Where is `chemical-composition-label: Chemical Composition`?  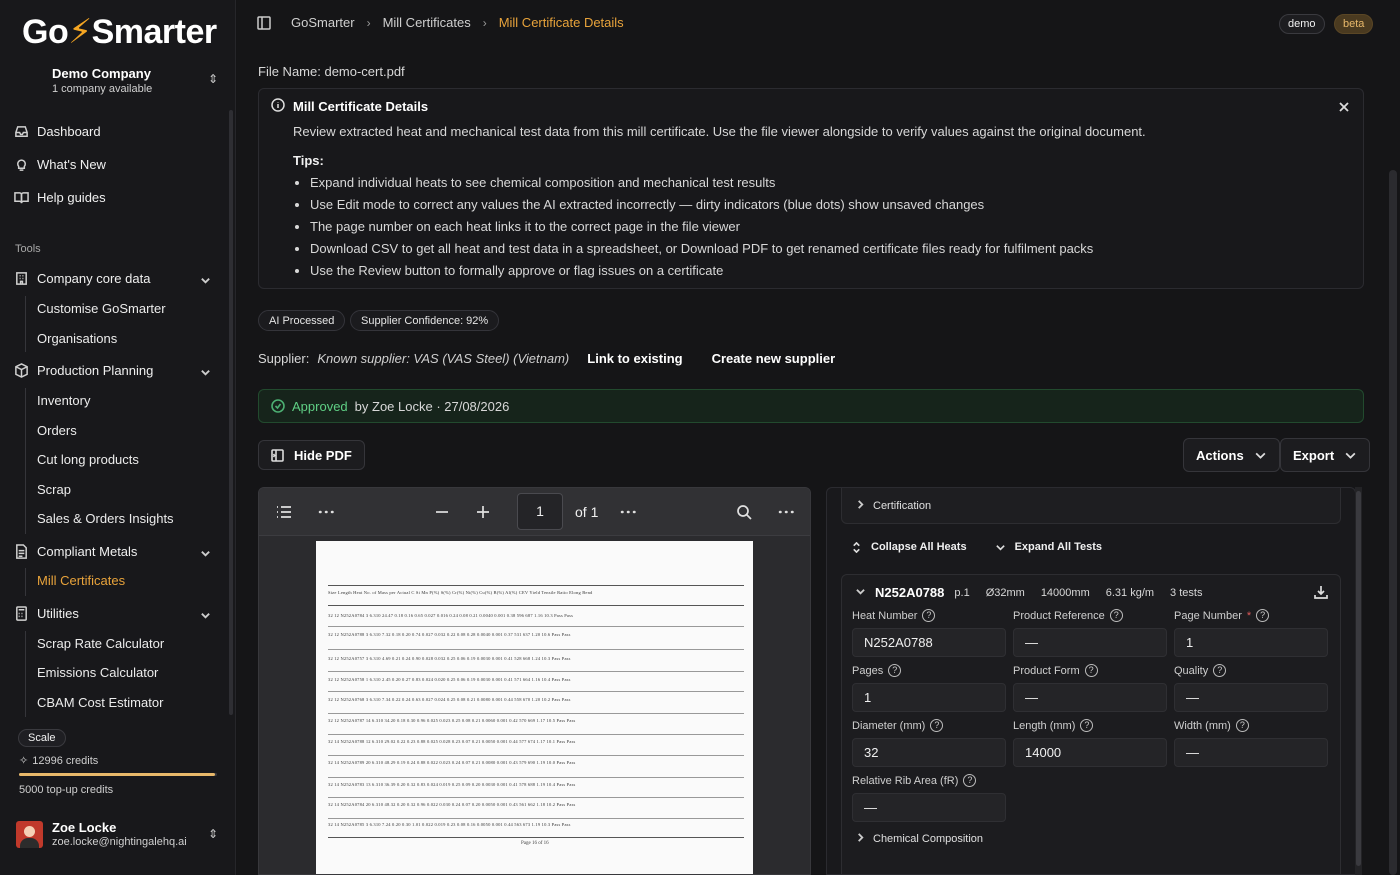
chemical-composition-label: Chemical Composition is located at coordinates (928, 839).